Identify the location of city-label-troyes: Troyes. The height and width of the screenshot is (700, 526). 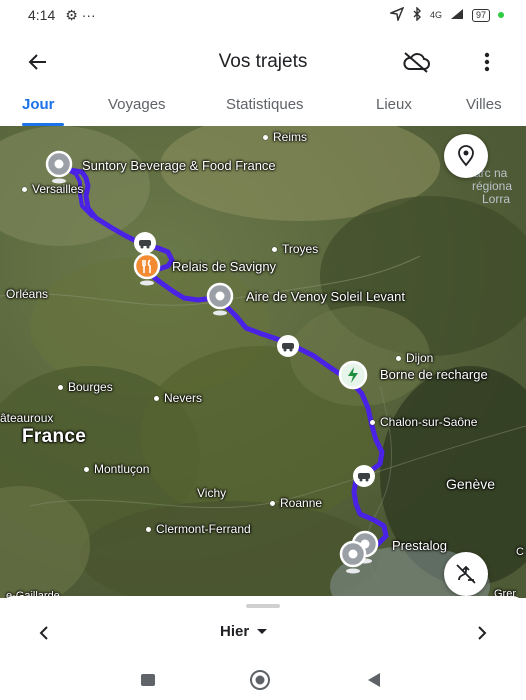
(295, 249).